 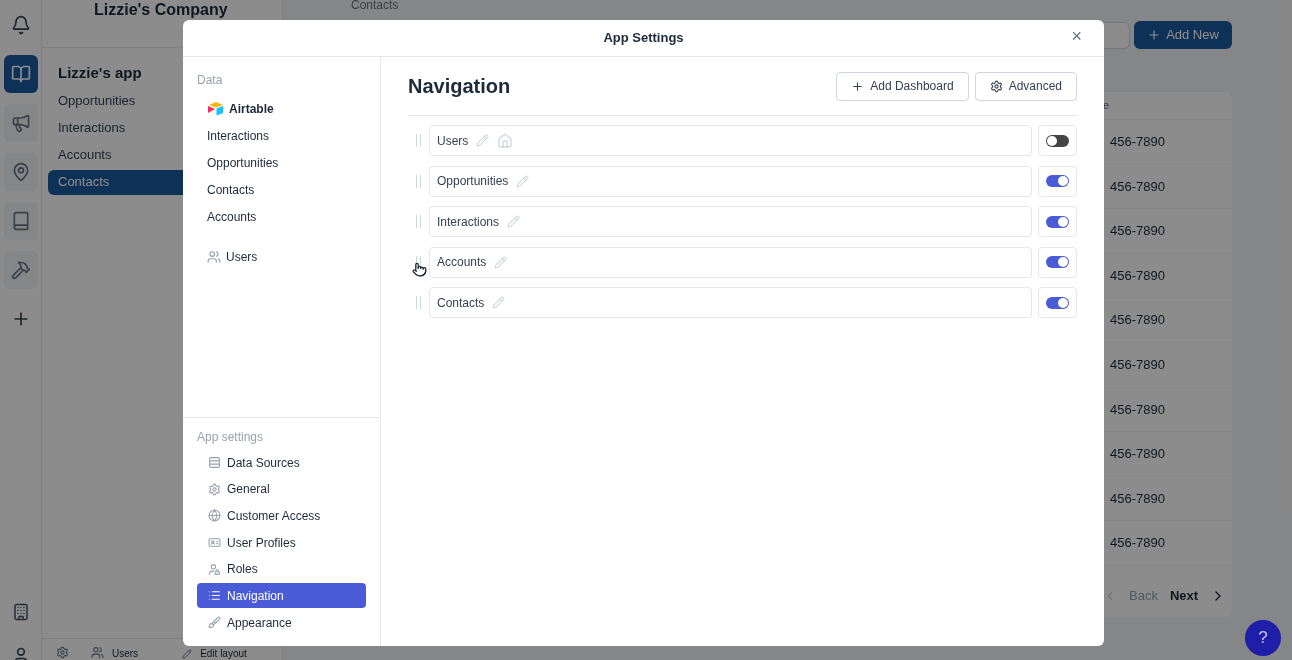 I want to click on data-source-item: Airtable, so click(x=288, y=108).